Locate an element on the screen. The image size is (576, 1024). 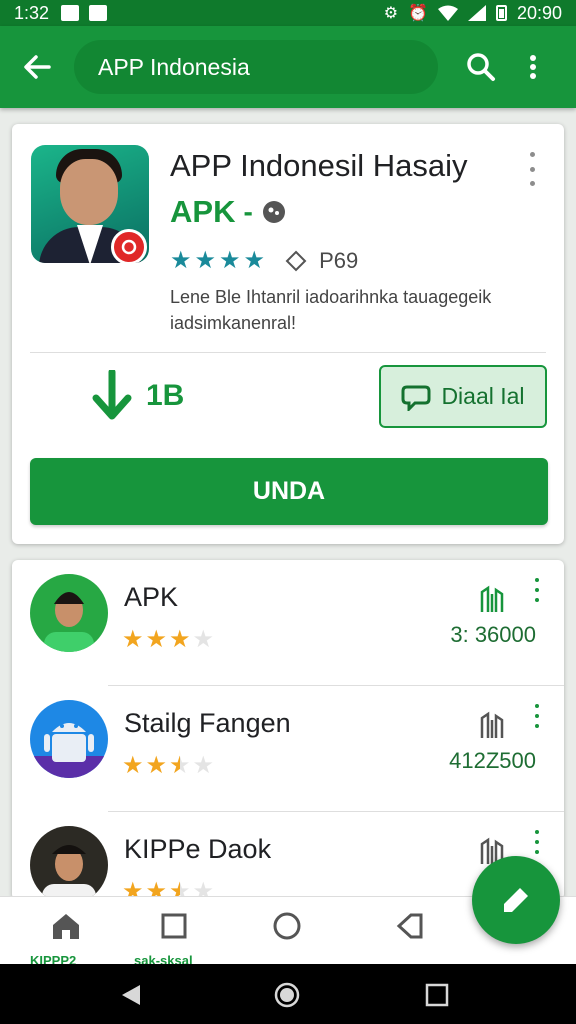
info-icon is located at coordinates (273, 212).